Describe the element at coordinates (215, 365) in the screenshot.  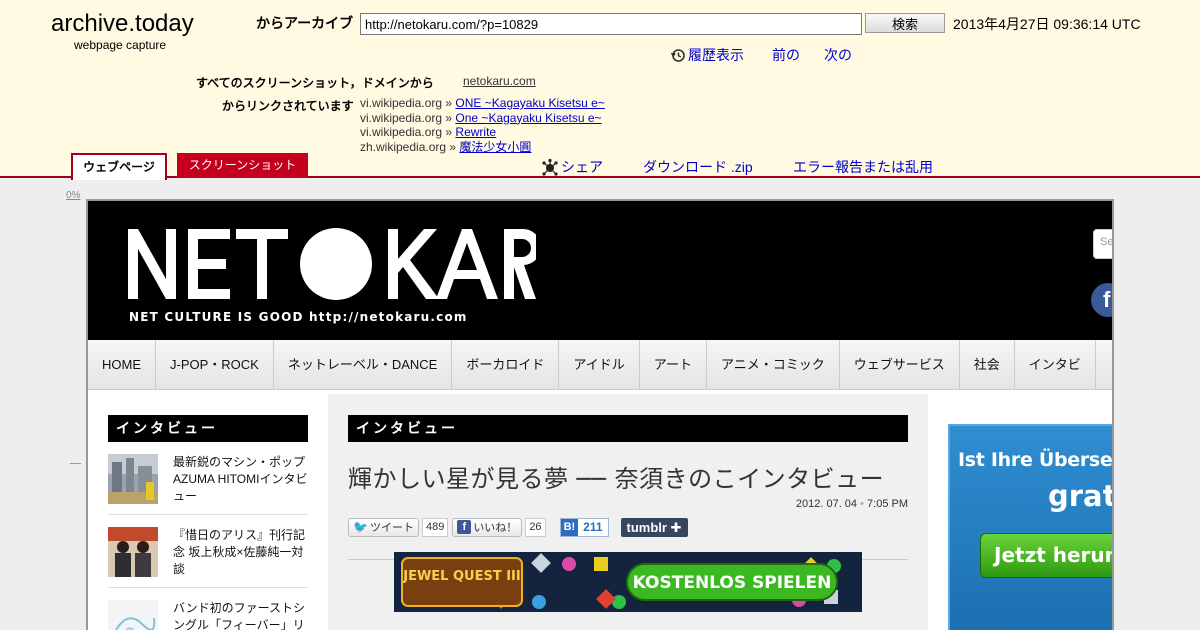
I see `nav-item-jpop-rock: J-POP・ROCK` at that location.